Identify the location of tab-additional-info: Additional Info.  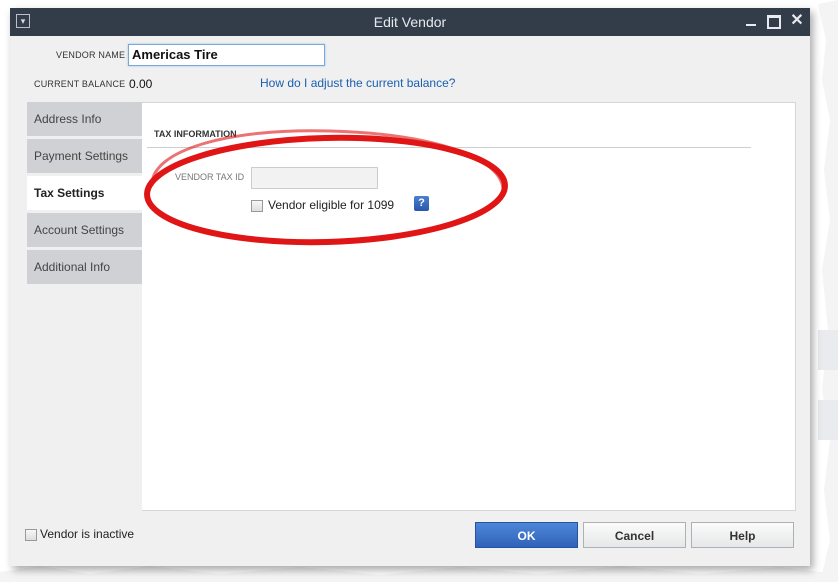
(84, 267).